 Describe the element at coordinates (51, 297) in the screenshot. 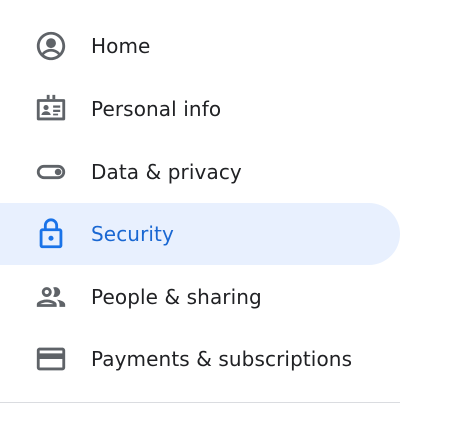

I see `people-icon` at that location.